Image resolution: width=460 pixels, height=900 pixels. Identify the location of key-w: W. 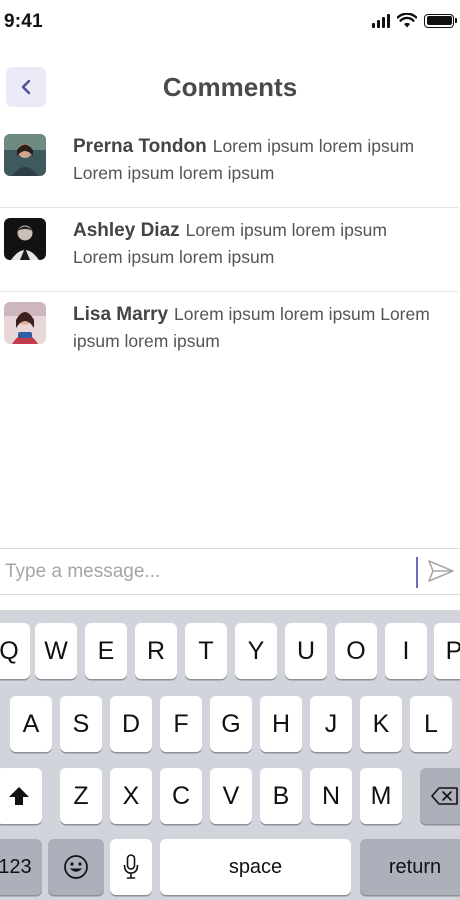
(56, 651).